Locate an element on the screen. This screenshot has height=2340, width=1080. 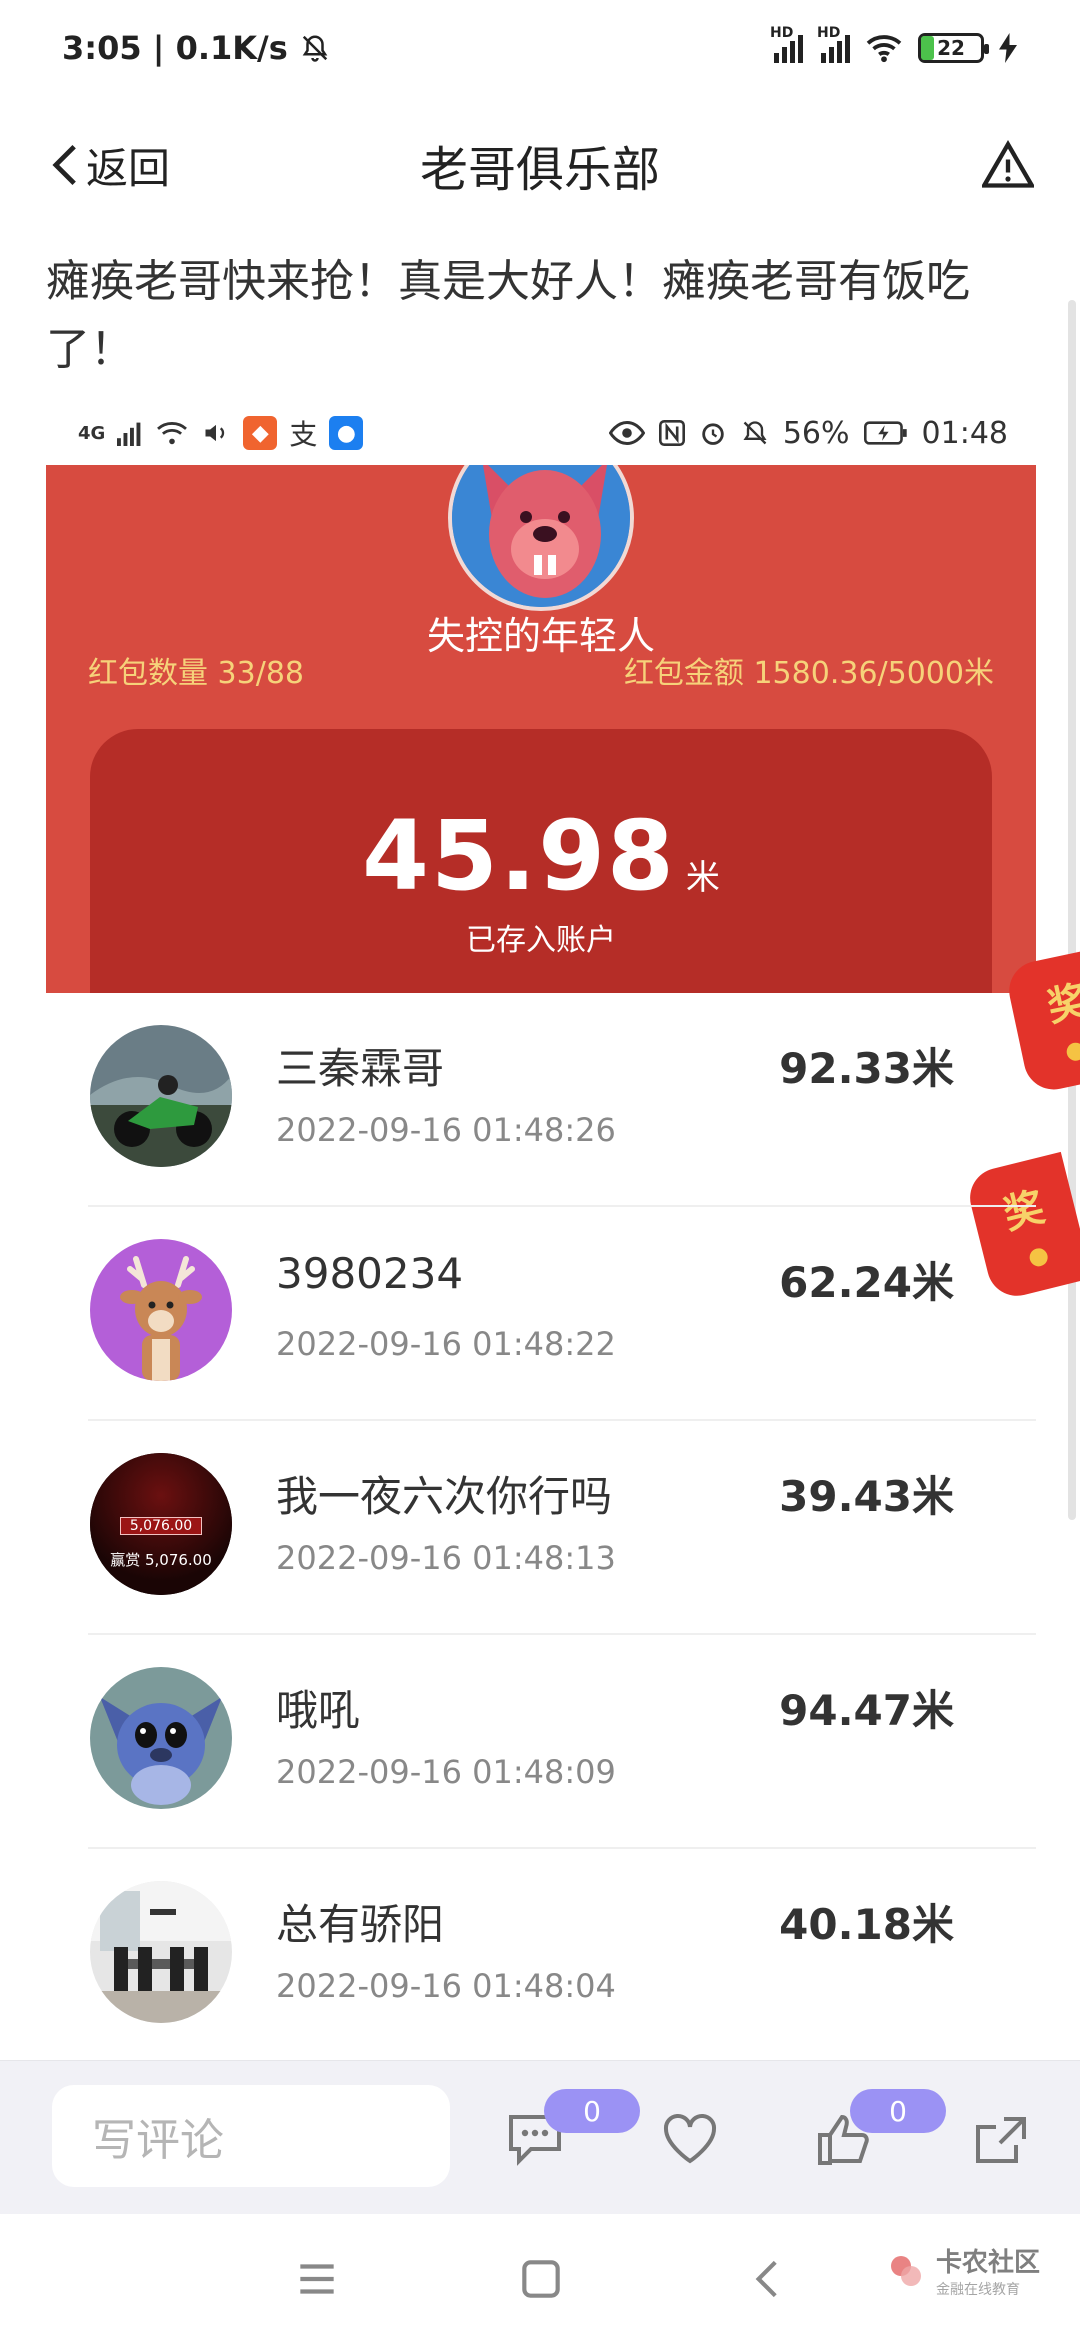
record-time: 2022-09-16 01:48:04 is located at coordinates (446, 1986).